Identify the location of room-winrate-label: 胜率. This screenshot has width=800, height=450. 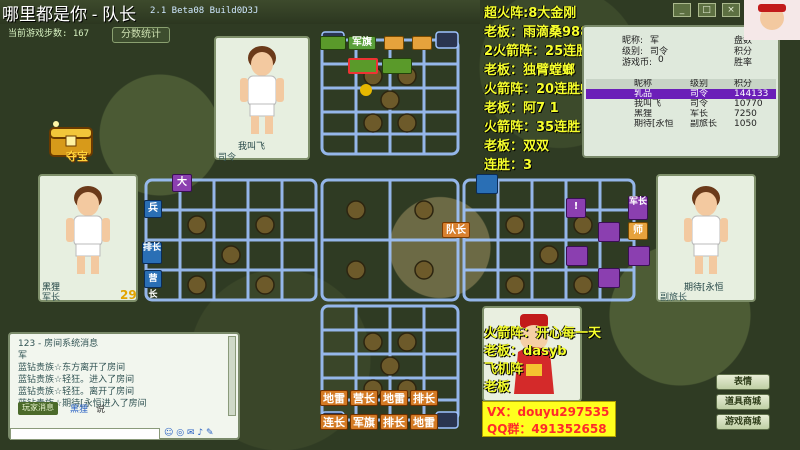
(743, 63).